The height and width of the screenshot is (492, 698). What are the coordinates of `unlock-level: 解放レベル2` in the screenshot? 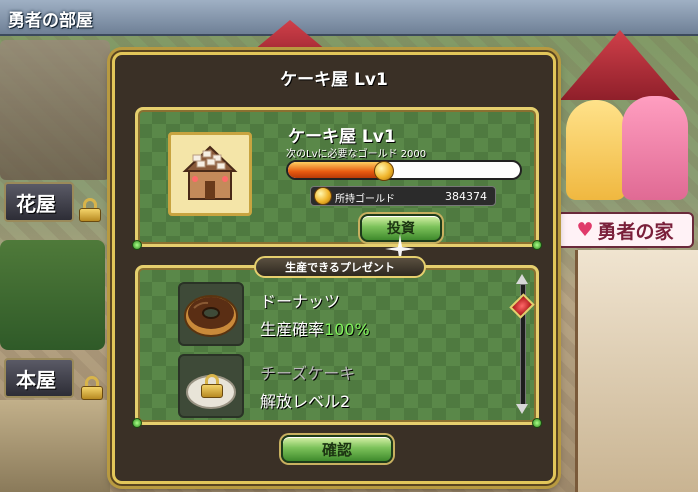 It's located at (305, 401).